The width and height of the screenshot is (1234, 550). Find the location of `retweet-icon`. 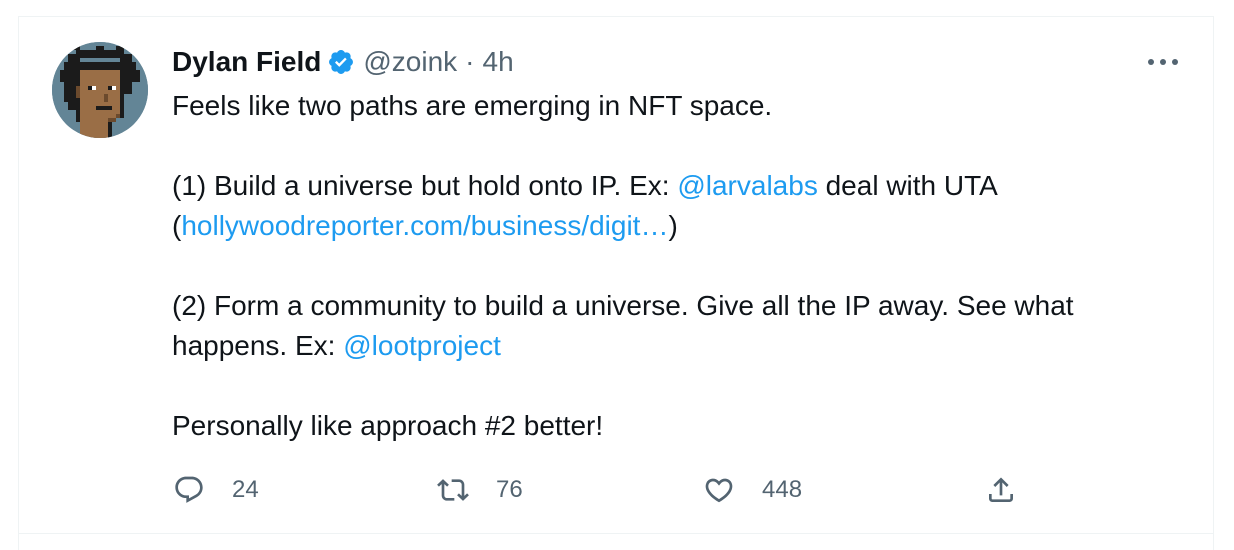

retweet-icon is located at coordinates (453, 490).